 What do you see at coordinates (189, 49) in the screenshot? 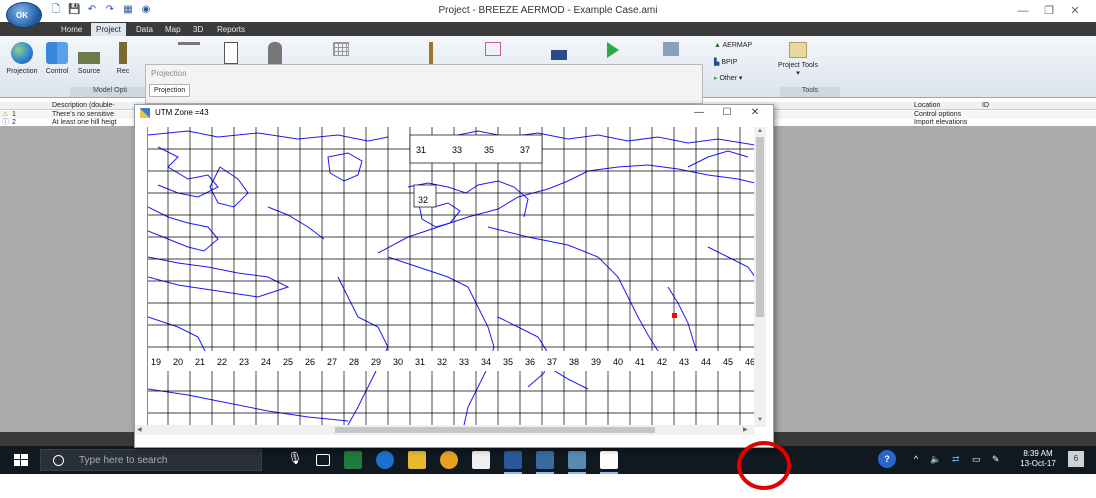
I see `meteorology-button` at bounding box center [189, 49].